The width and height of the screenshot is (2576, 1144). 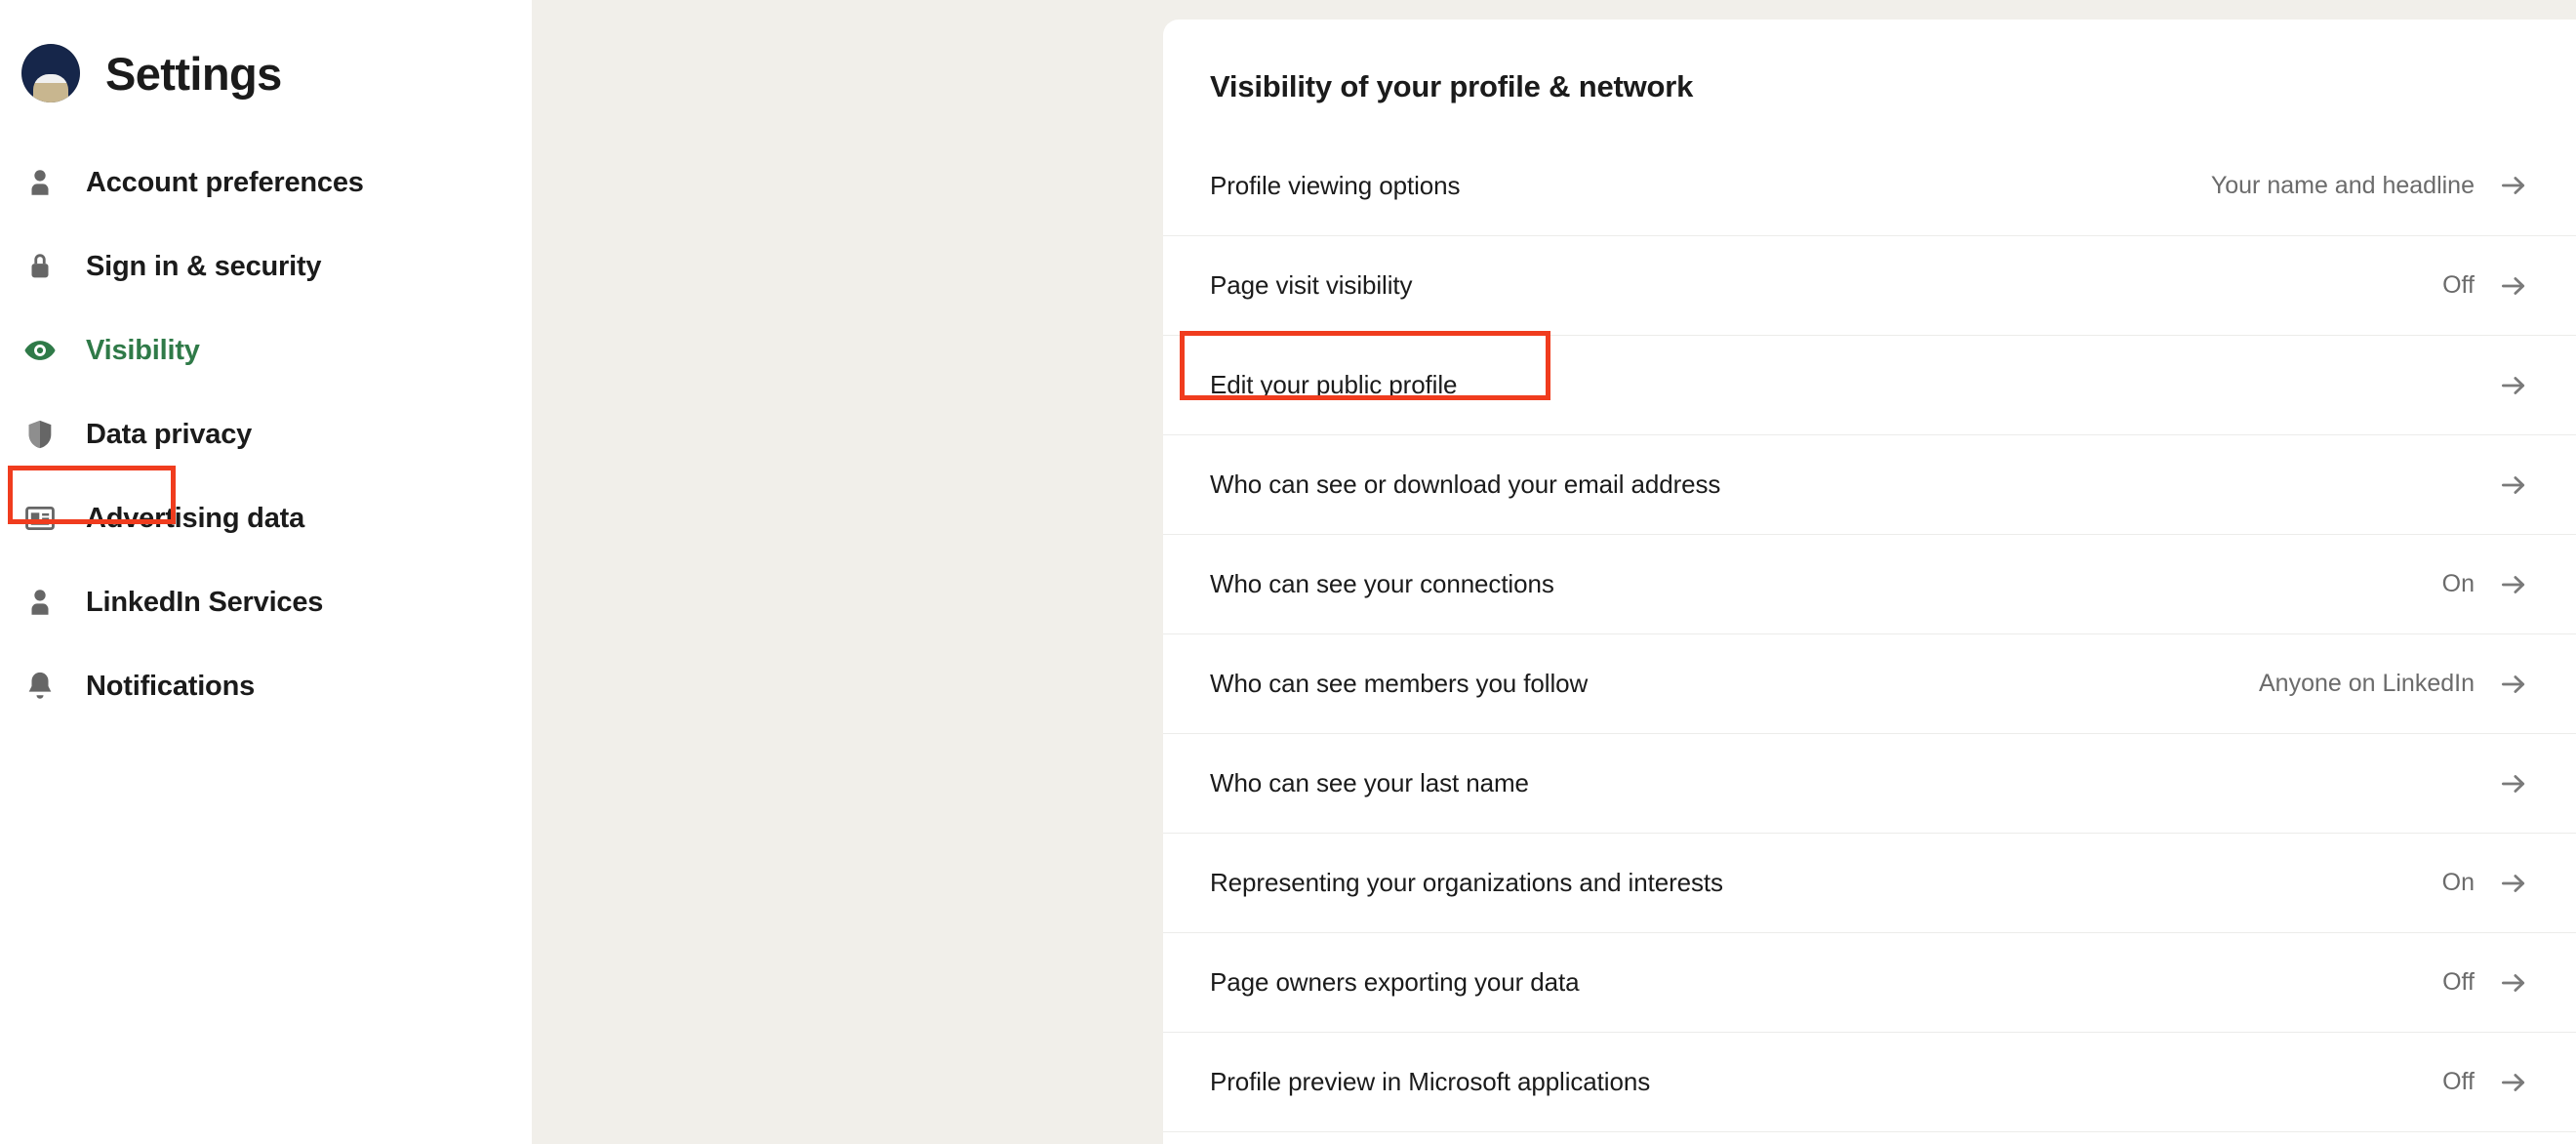 I want to click on row-right: Your name and headline, so click(x=2370, y=185).